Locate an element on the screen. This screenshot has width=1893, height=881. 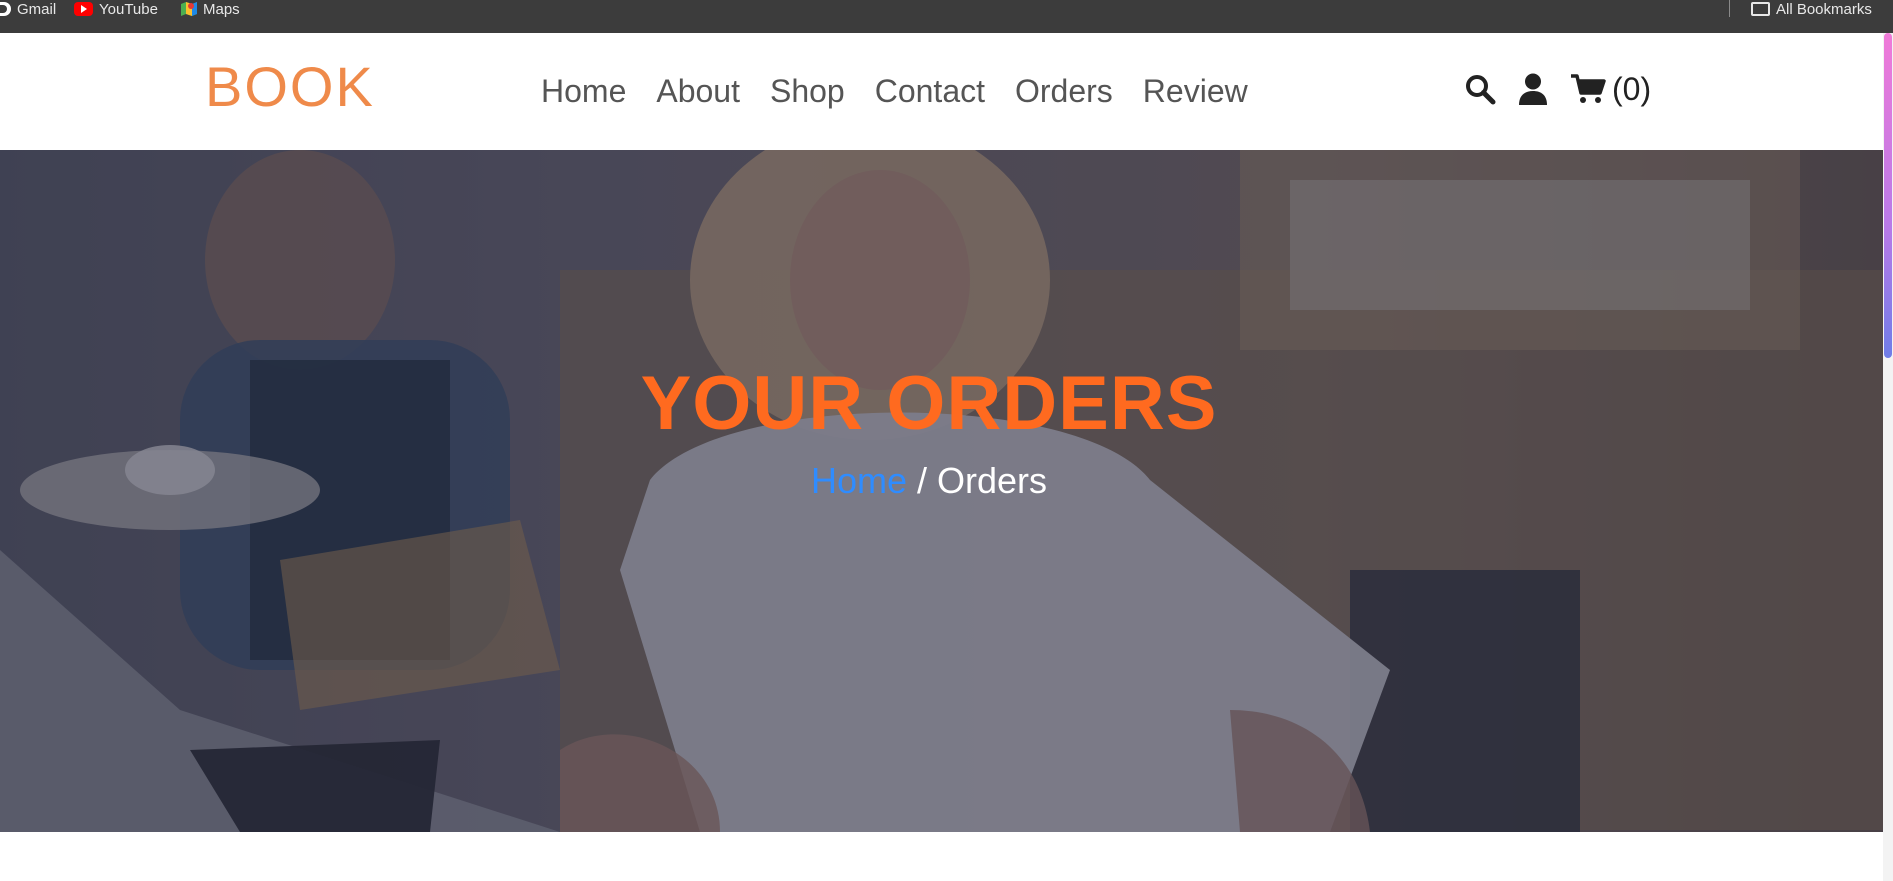
main-nav: Home About Shop Contact Orders Review is located at coordinates (909, 91).